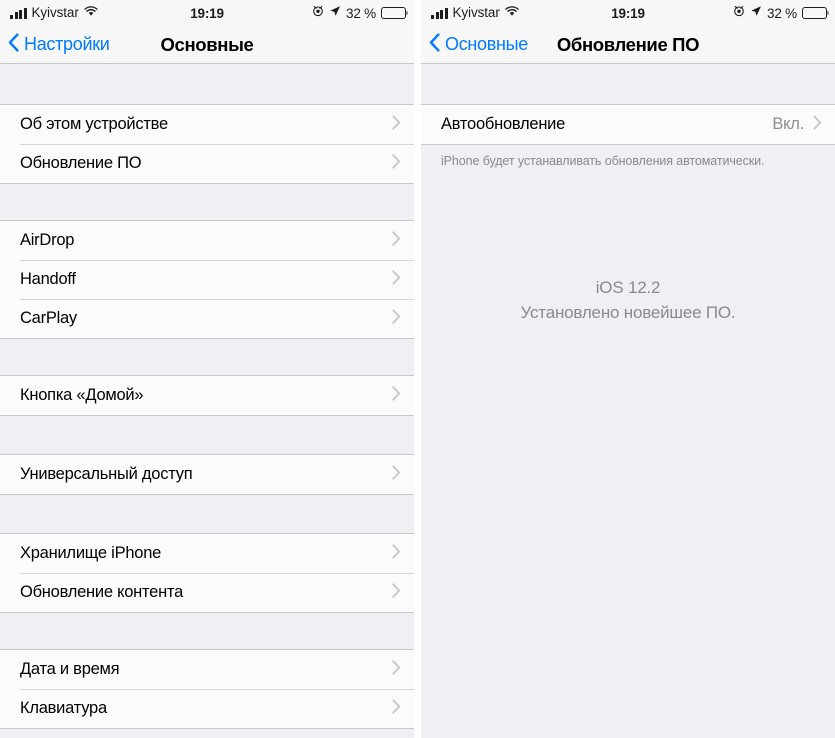 The image size is (835, 738). I want to click on auto-update-value: Вкл., so click(788, 124).